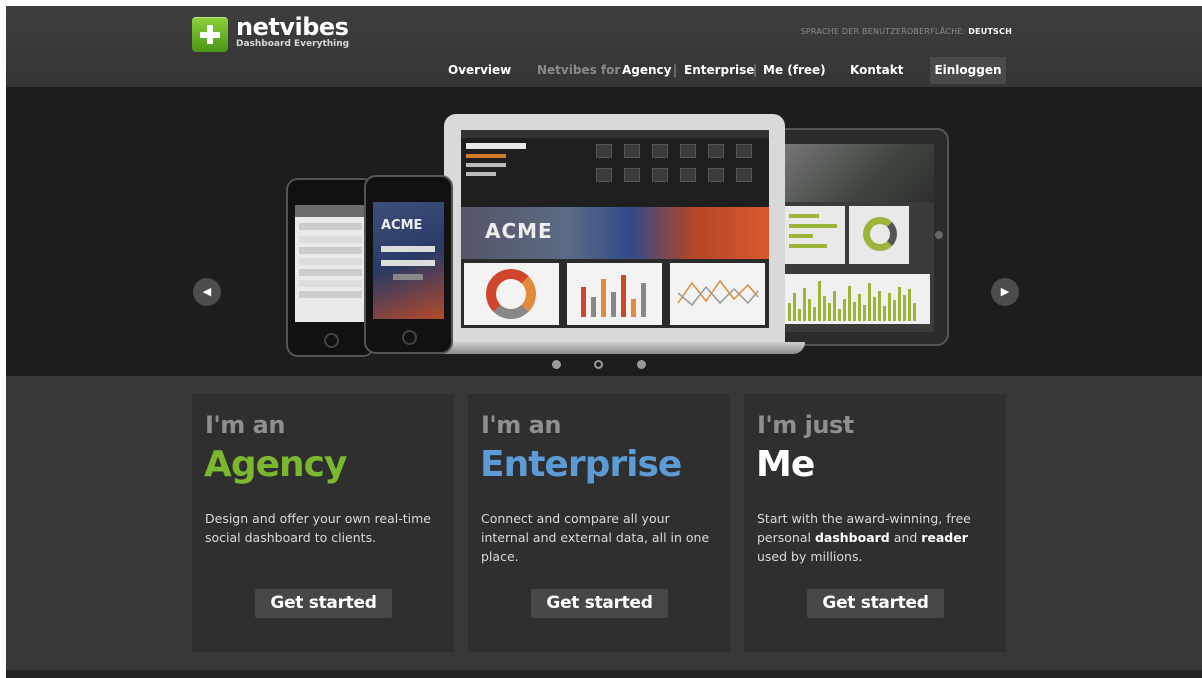 The width and height of the screenshot is (1202, 678). Describe the element at coordinates (604, 674) in the screenshot. I see `footer-strip` at that location.